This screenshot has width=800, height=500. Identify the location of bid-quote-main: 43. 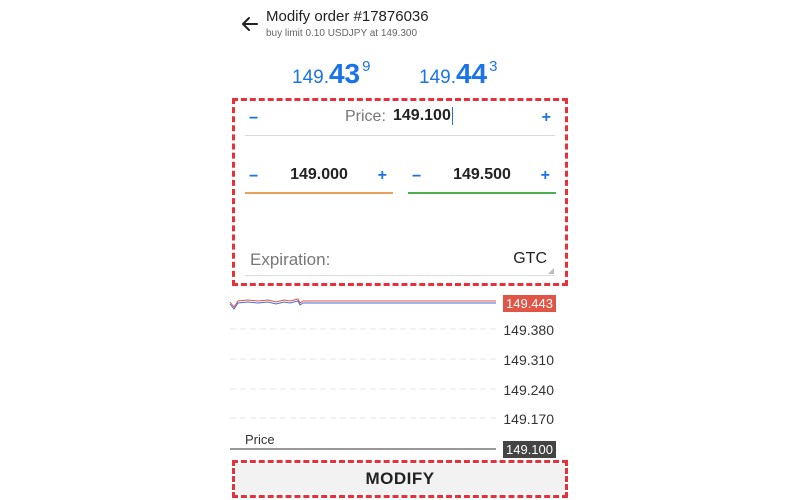
(344, 73).